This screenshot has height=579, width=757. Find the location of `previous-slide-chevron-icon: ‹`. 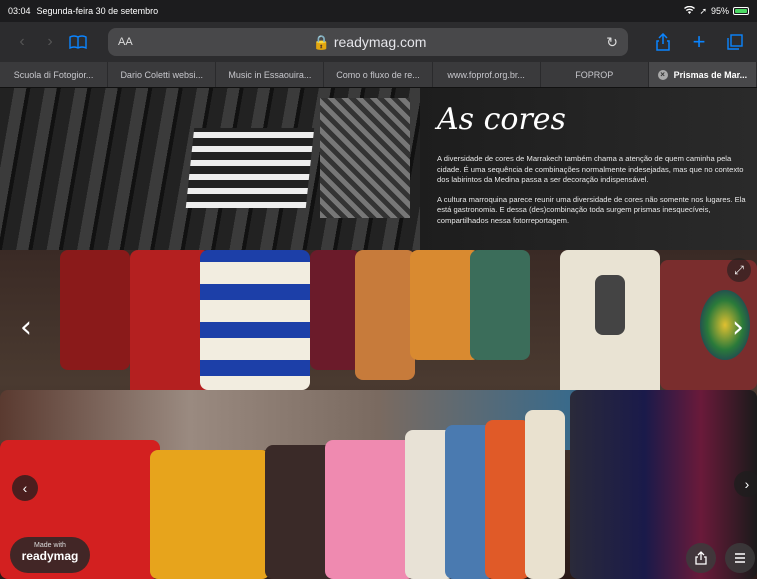

previous-slide-chevron-icon: ‹ is located at coordinates (26, 327).